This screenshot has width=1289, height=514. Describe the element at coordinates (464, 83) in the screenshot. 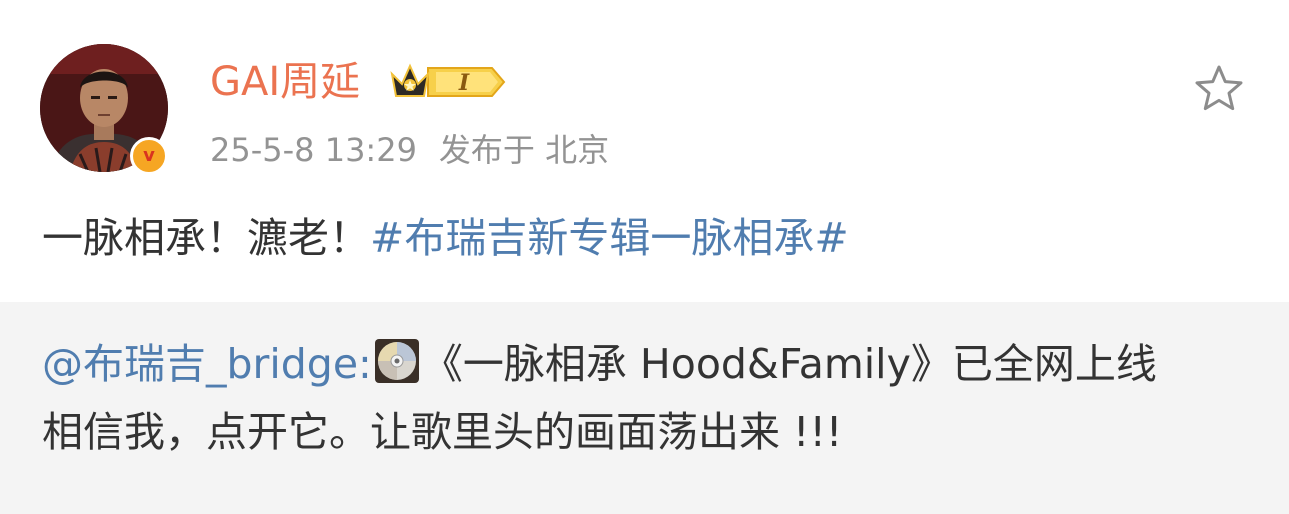

I see `member-badge-text: I` at that location.